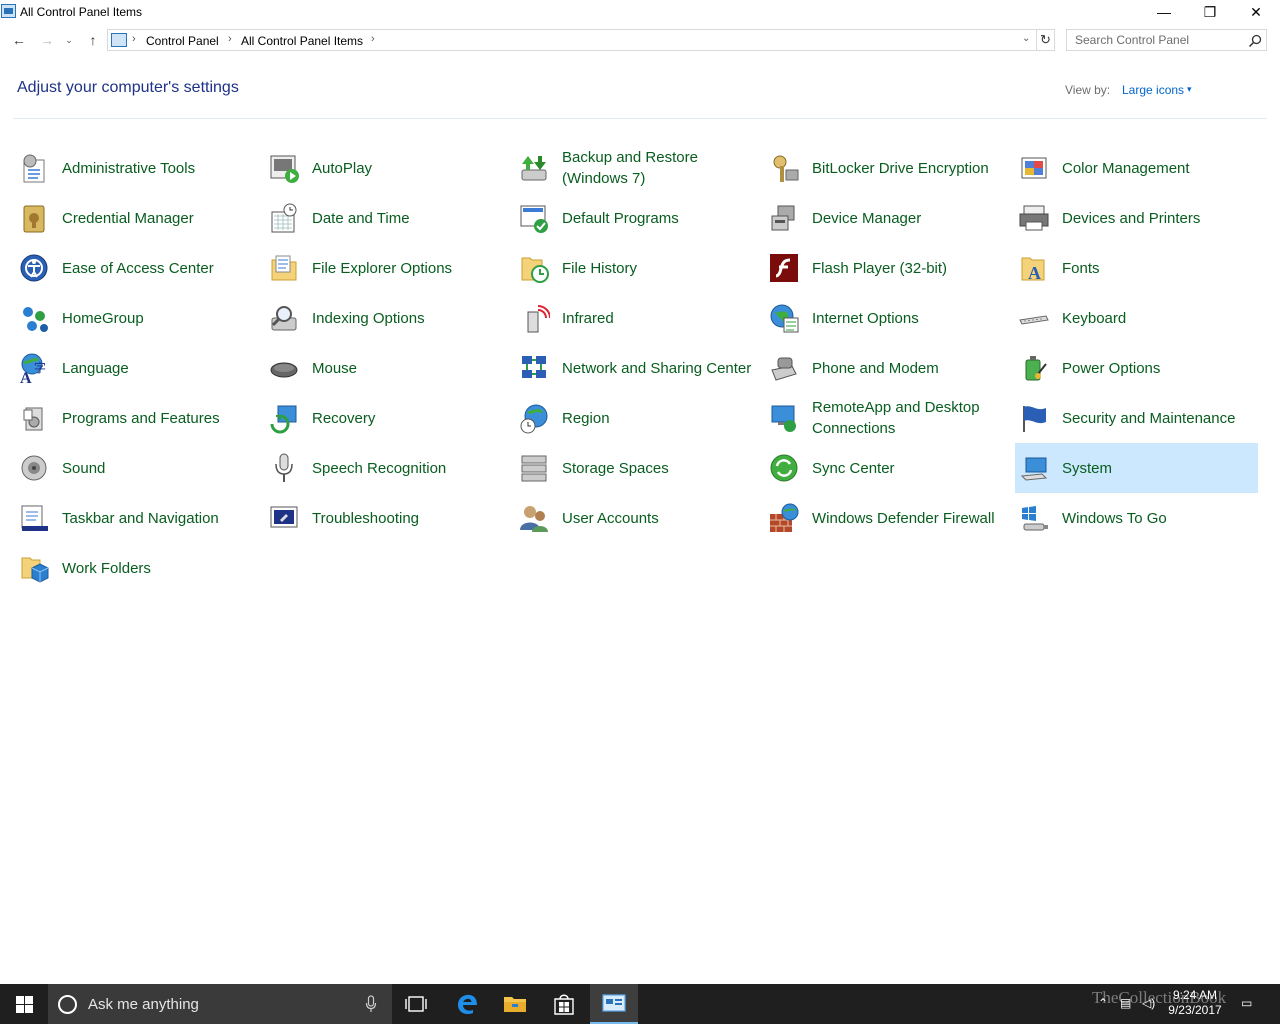 The height and width of the screenshot is (1024, 1280). I want to click on control-panel-taskbar-button, so click(614, 1004).